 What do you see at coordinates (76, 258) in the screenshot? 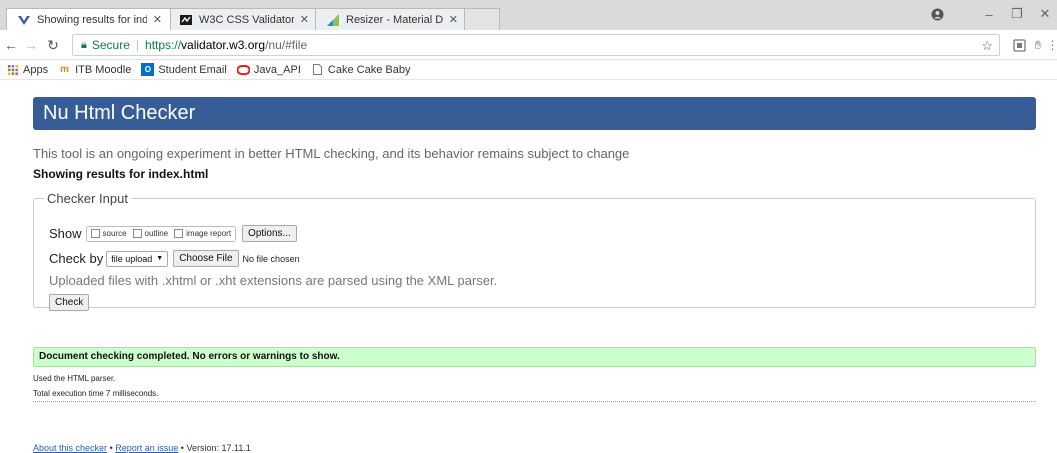
I see `check-by-label: Check by` at bounding box center [76, 258].